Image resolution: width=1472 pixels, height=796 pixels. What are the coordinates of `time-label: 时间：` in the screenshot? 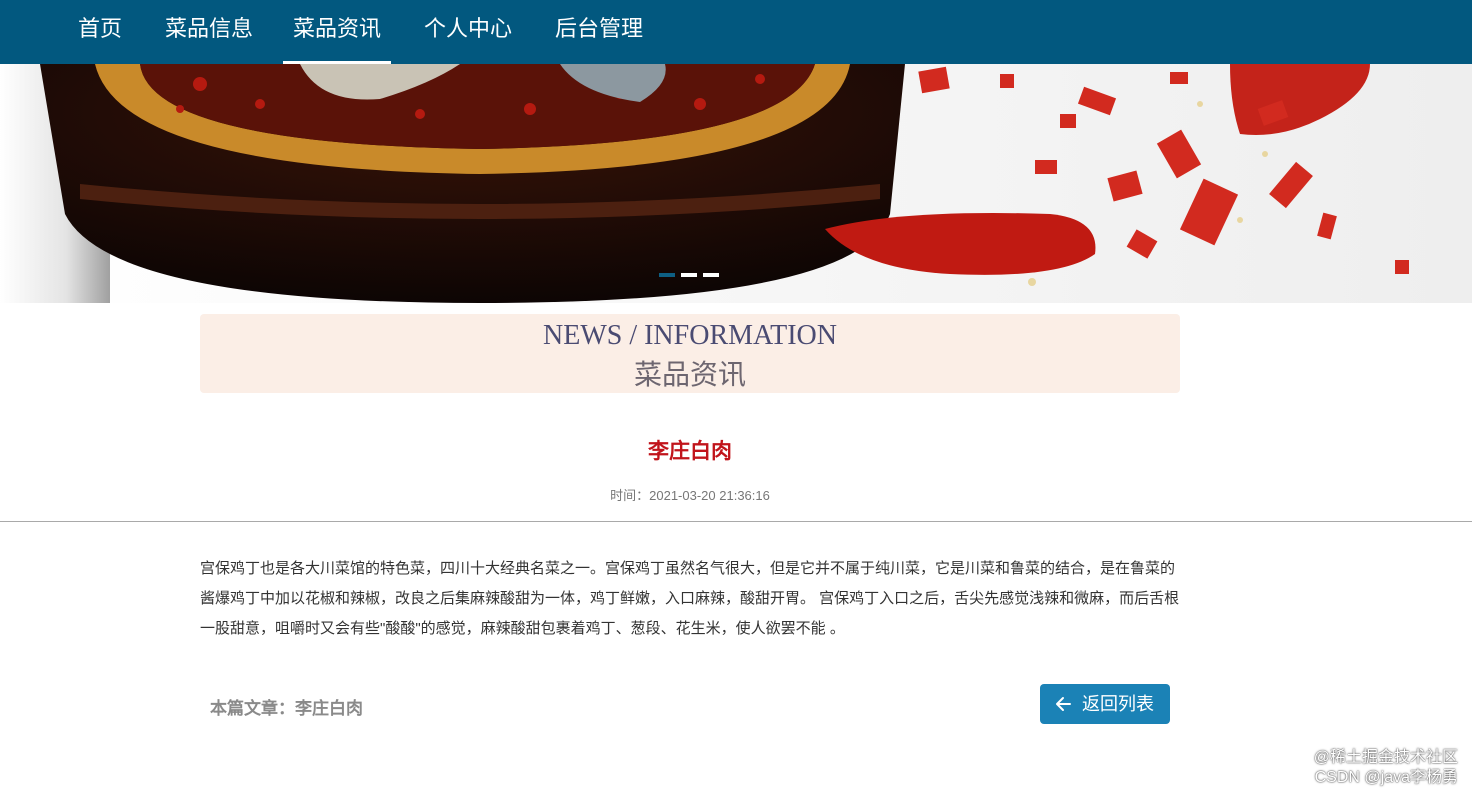 It's located at (630, 495).